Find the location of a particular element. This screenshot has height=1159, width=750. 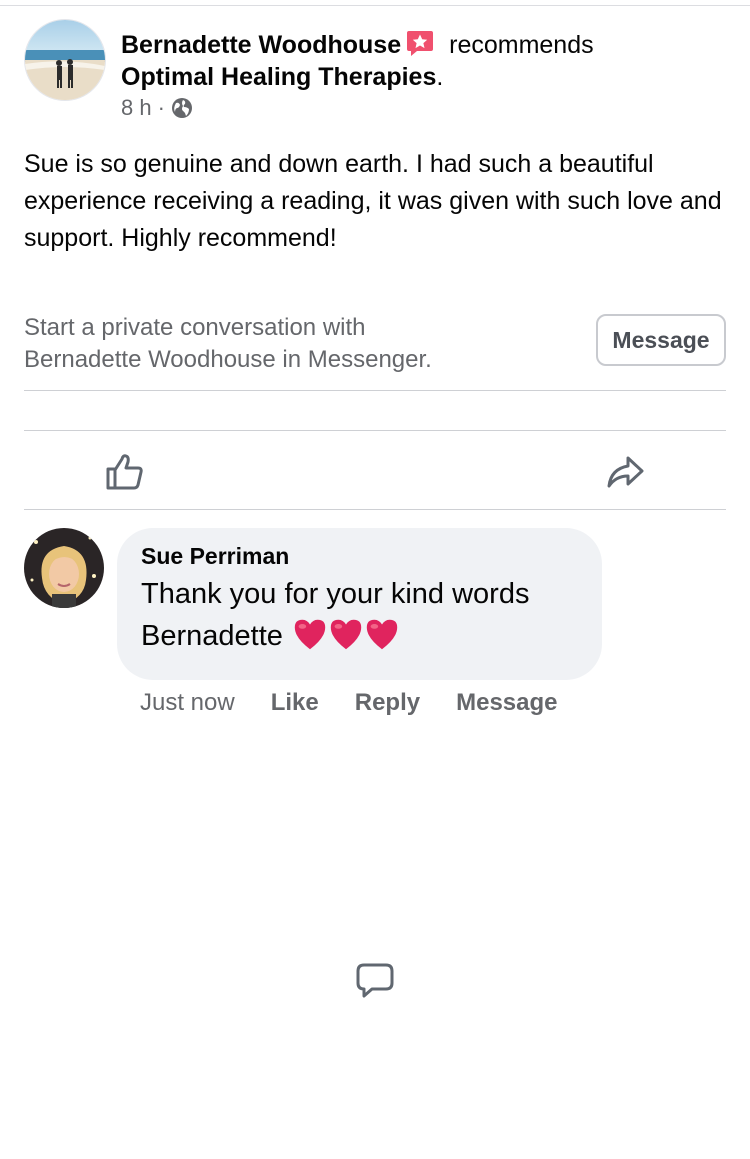

messenger-prompt-line1: Start a private conversation with is located at coordinates (195, 327).